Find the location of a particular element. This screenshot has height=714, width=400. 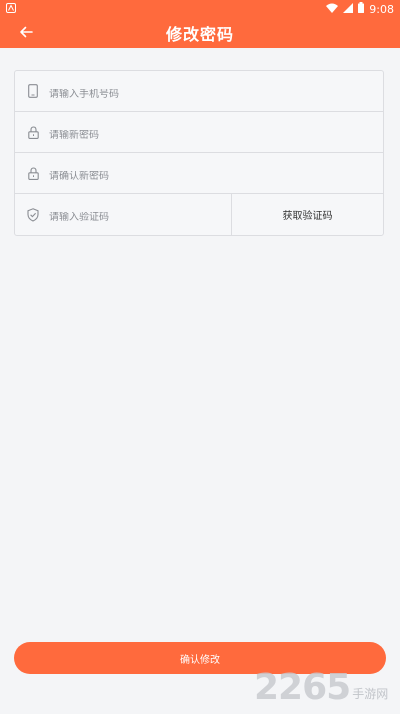

page-title: 修改密码 is located at coordinates (199, 34).